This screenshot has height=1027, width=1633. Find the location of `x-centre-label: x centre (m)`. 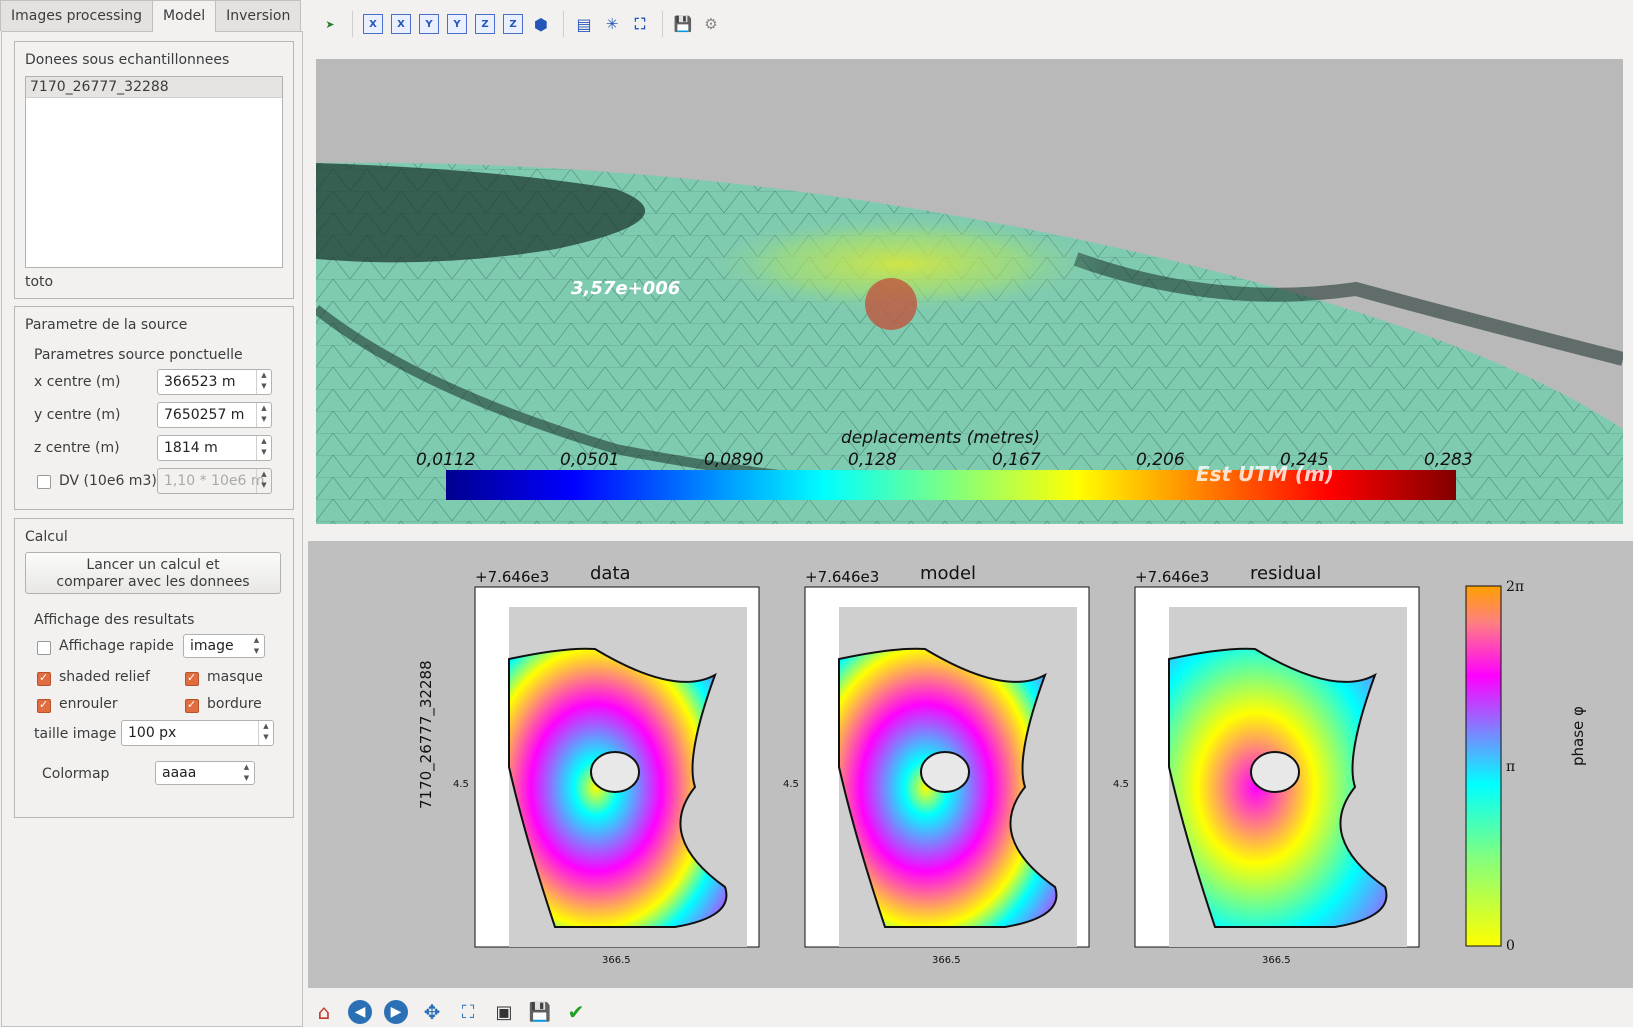

x-centre-label: x centre (m) is located at coordinates (77, 382).